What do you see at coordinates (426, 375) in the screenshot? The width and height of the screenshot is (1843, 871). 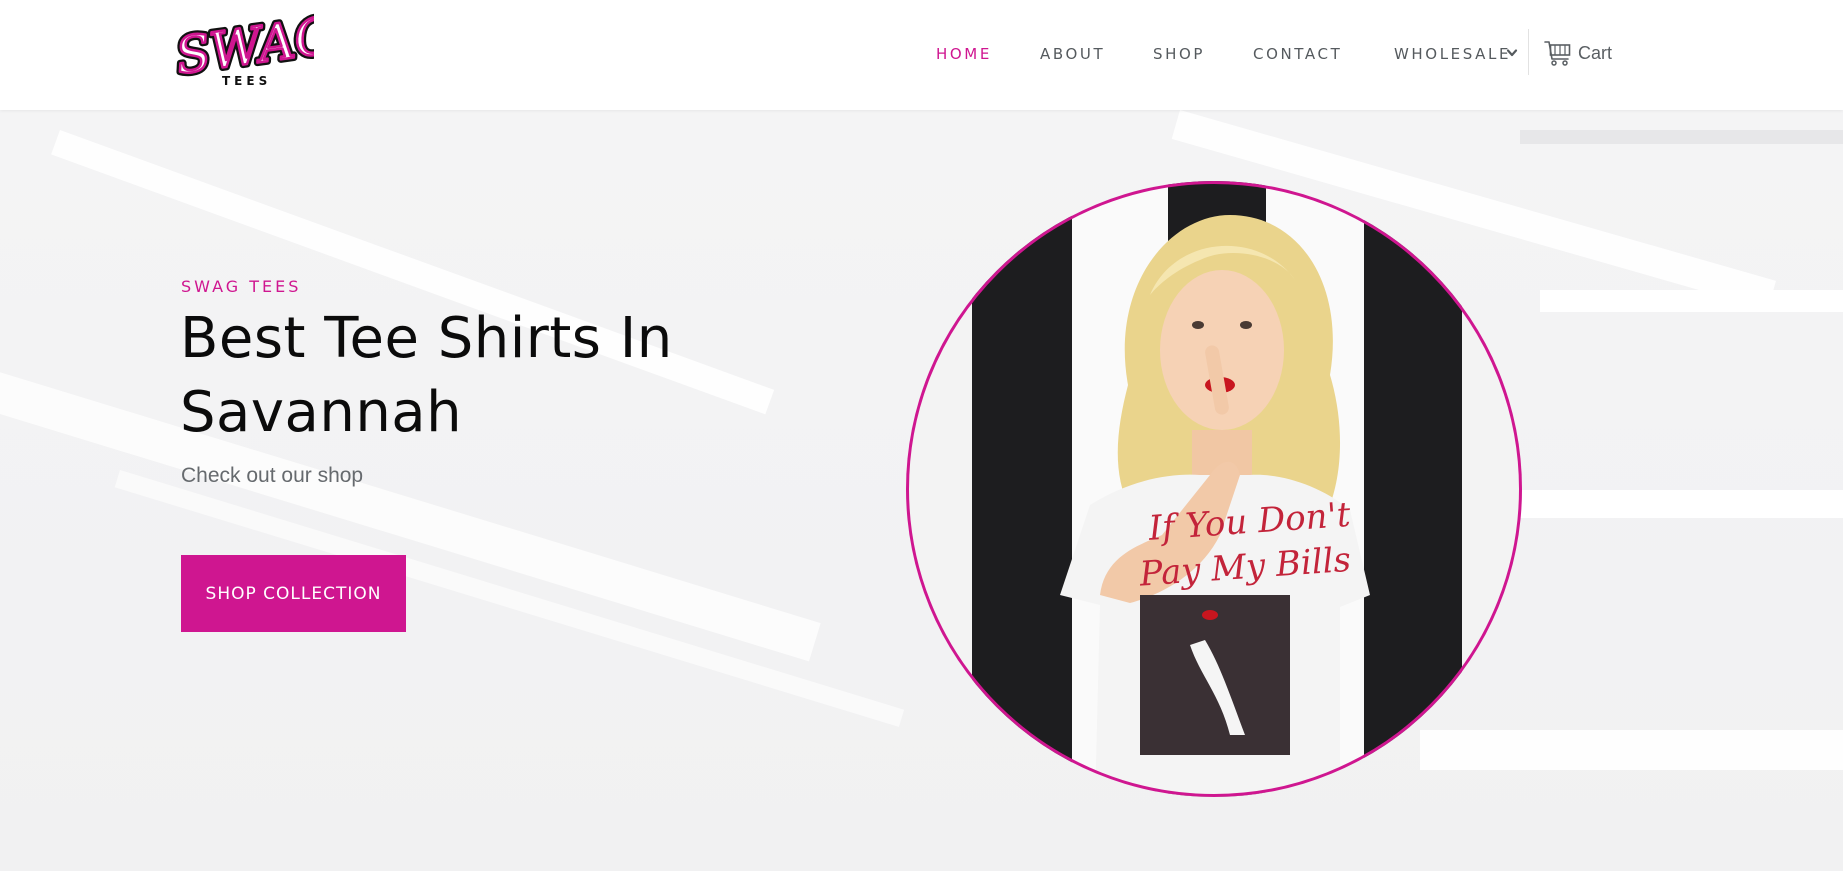 I see `hero-headline: Best Tee Shirts In Savannah` at bounding box center [426, 375].